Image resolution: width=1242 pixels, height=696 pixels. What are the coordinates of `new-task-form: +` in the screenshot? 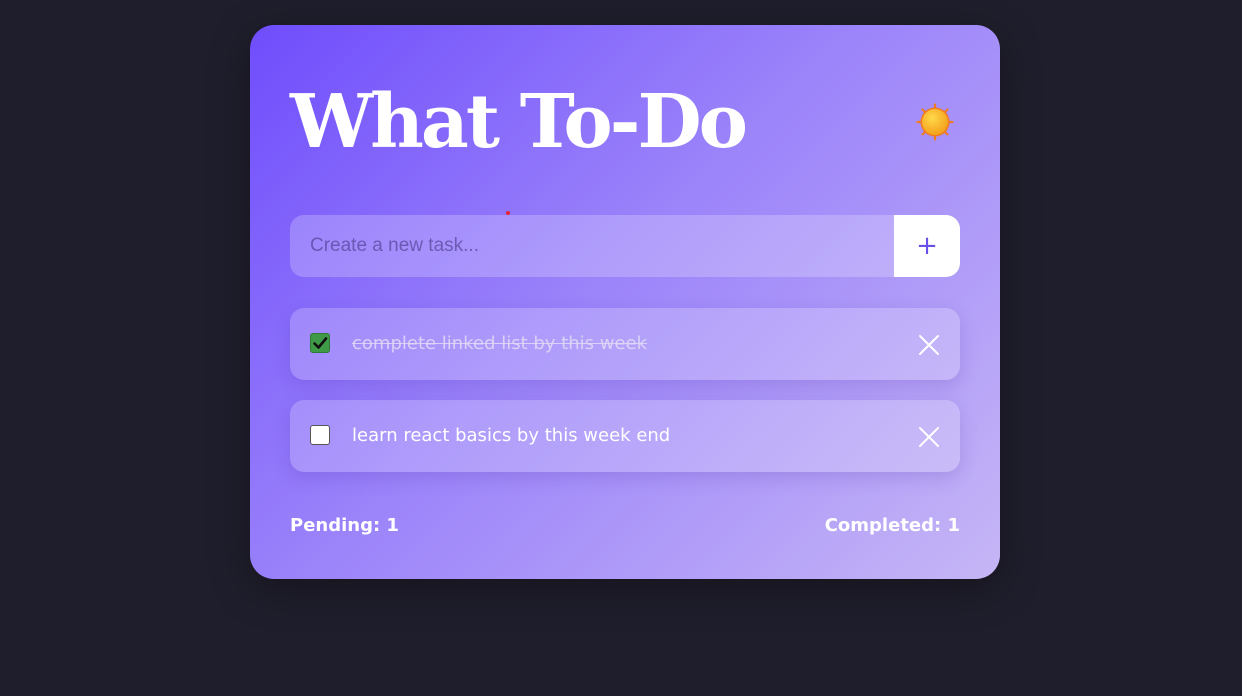 It's located at (625, 246).